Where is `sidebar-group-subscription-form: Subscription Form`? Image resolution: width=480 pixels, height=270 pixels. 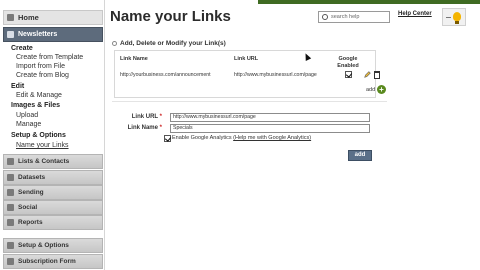 sidebar-group-subscription-form: Subscription Form is located at coordinates (53, 261).